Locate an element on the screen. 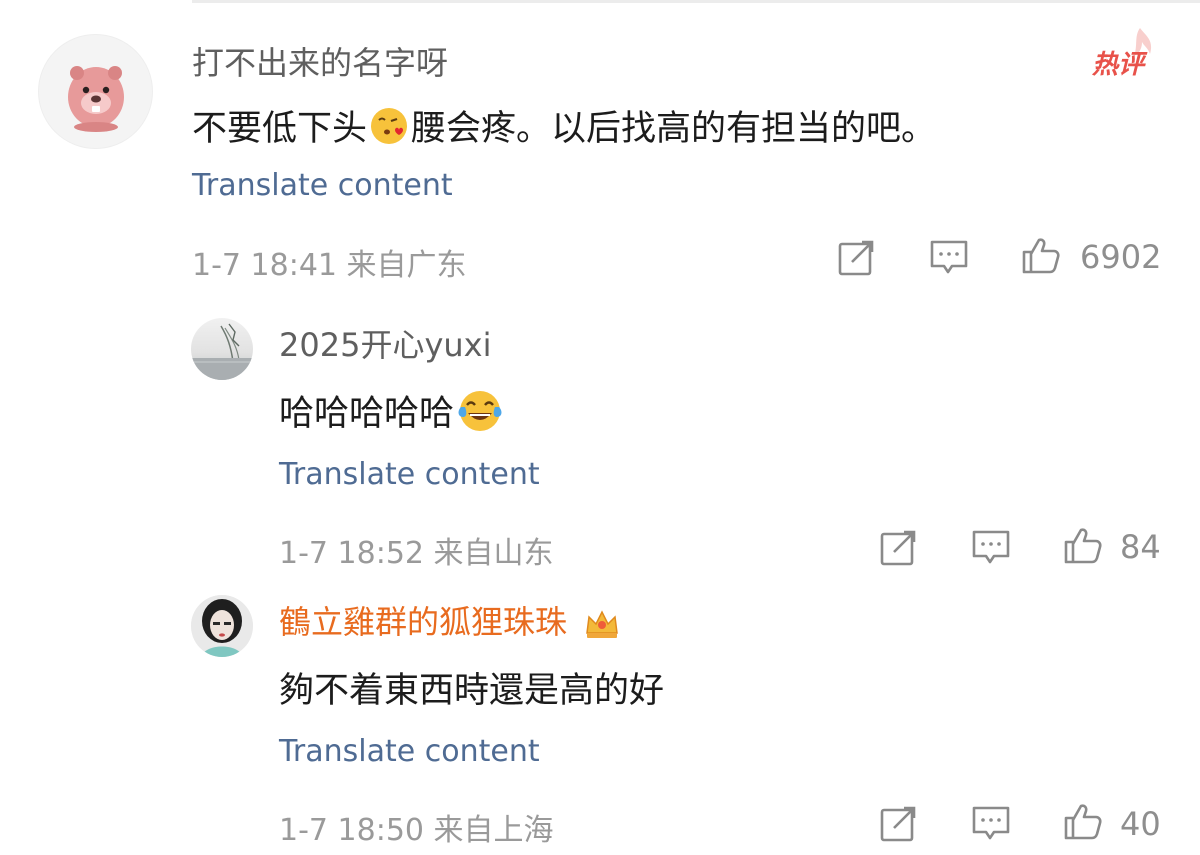 This screenshot has width=1200, height=855. comment-text: 哈哈哈哈哈 is located at coordinates (392, 410).